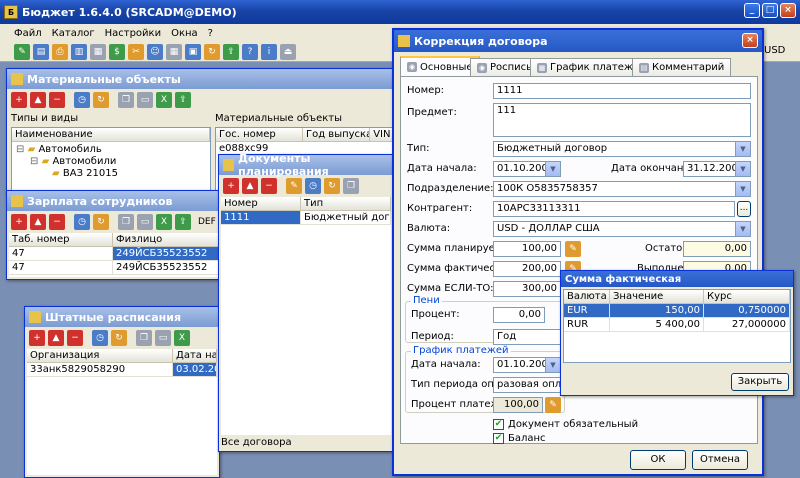  What do you see at coordinates (614, 209) in the screenshot?
I see `contractor-input: 10АРС33113311` at bounding box center [614, 209].